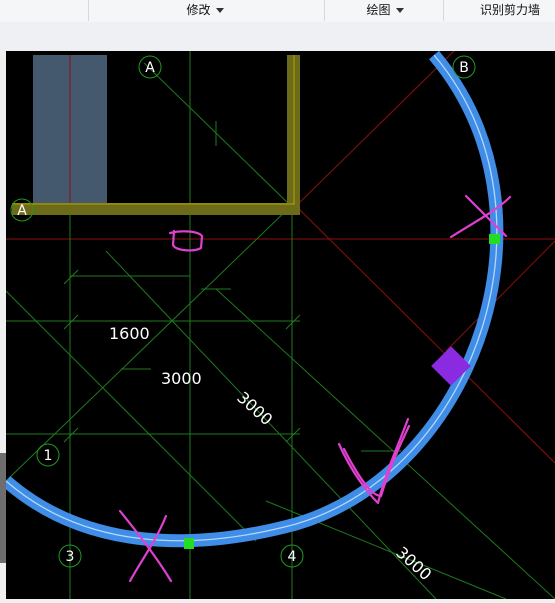  I want to click on draw-menu: 绘图, so click(385, 10).